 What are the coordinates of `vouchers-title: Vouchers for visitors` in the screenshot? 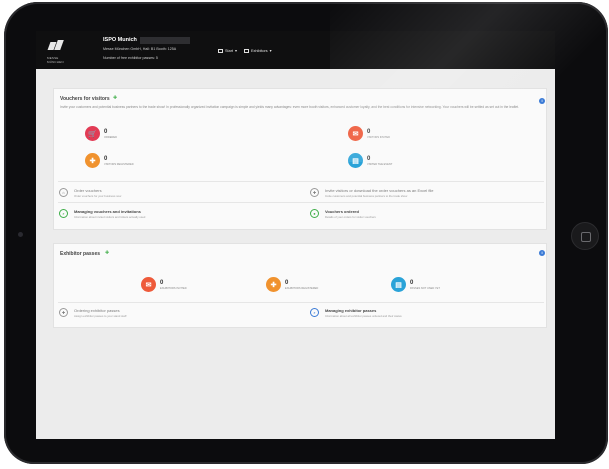 It's located at (85, 99).